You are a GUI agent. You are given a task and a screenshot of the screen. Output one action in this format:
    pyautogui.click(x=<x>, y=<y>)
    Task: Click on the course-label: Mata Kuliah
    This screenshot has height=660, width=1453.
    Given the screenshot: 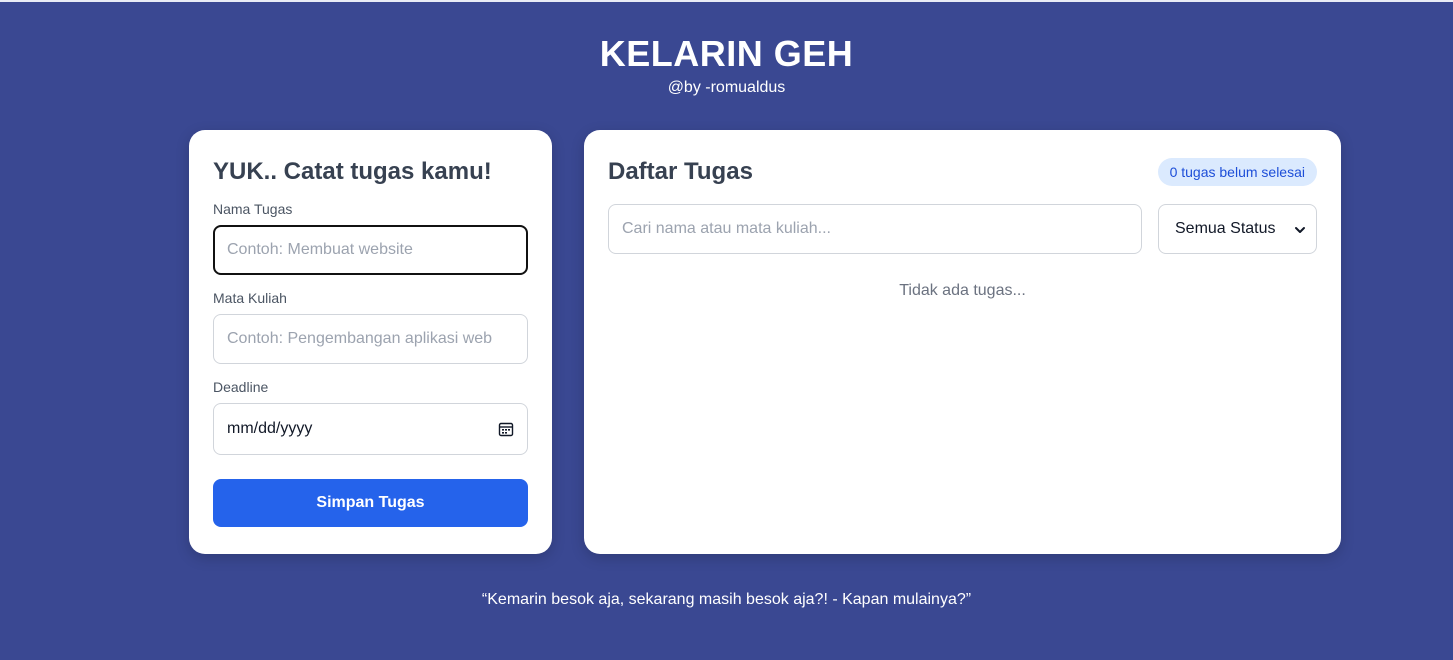 What is the action you would take?
    pyautogui.click(x=250, y=298)
    